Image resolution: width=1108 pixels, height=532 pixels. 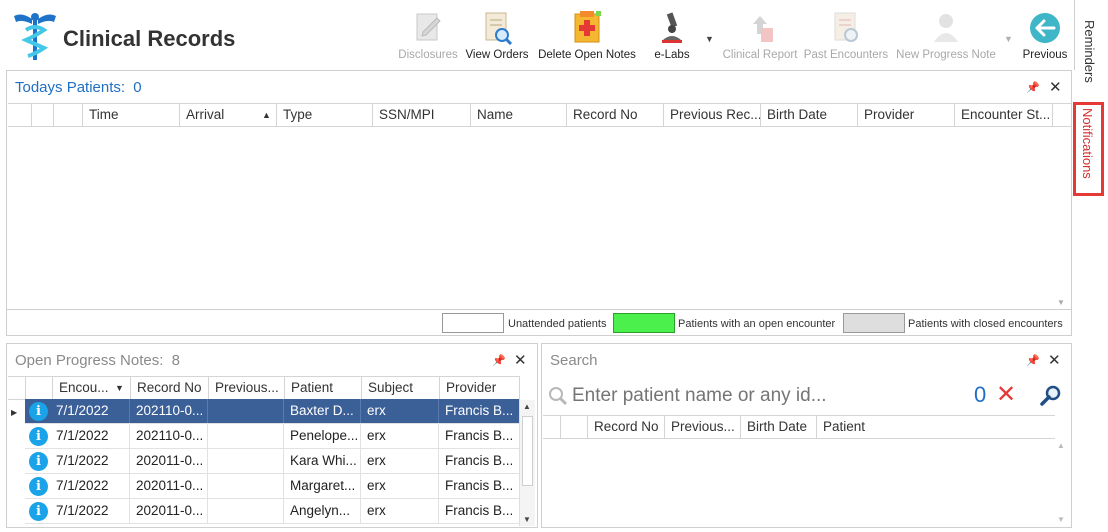 What do you see at coordinates (1051, 396) in the screenshot?
I see `search-execute-icon` at bounding box center [1051, 396].